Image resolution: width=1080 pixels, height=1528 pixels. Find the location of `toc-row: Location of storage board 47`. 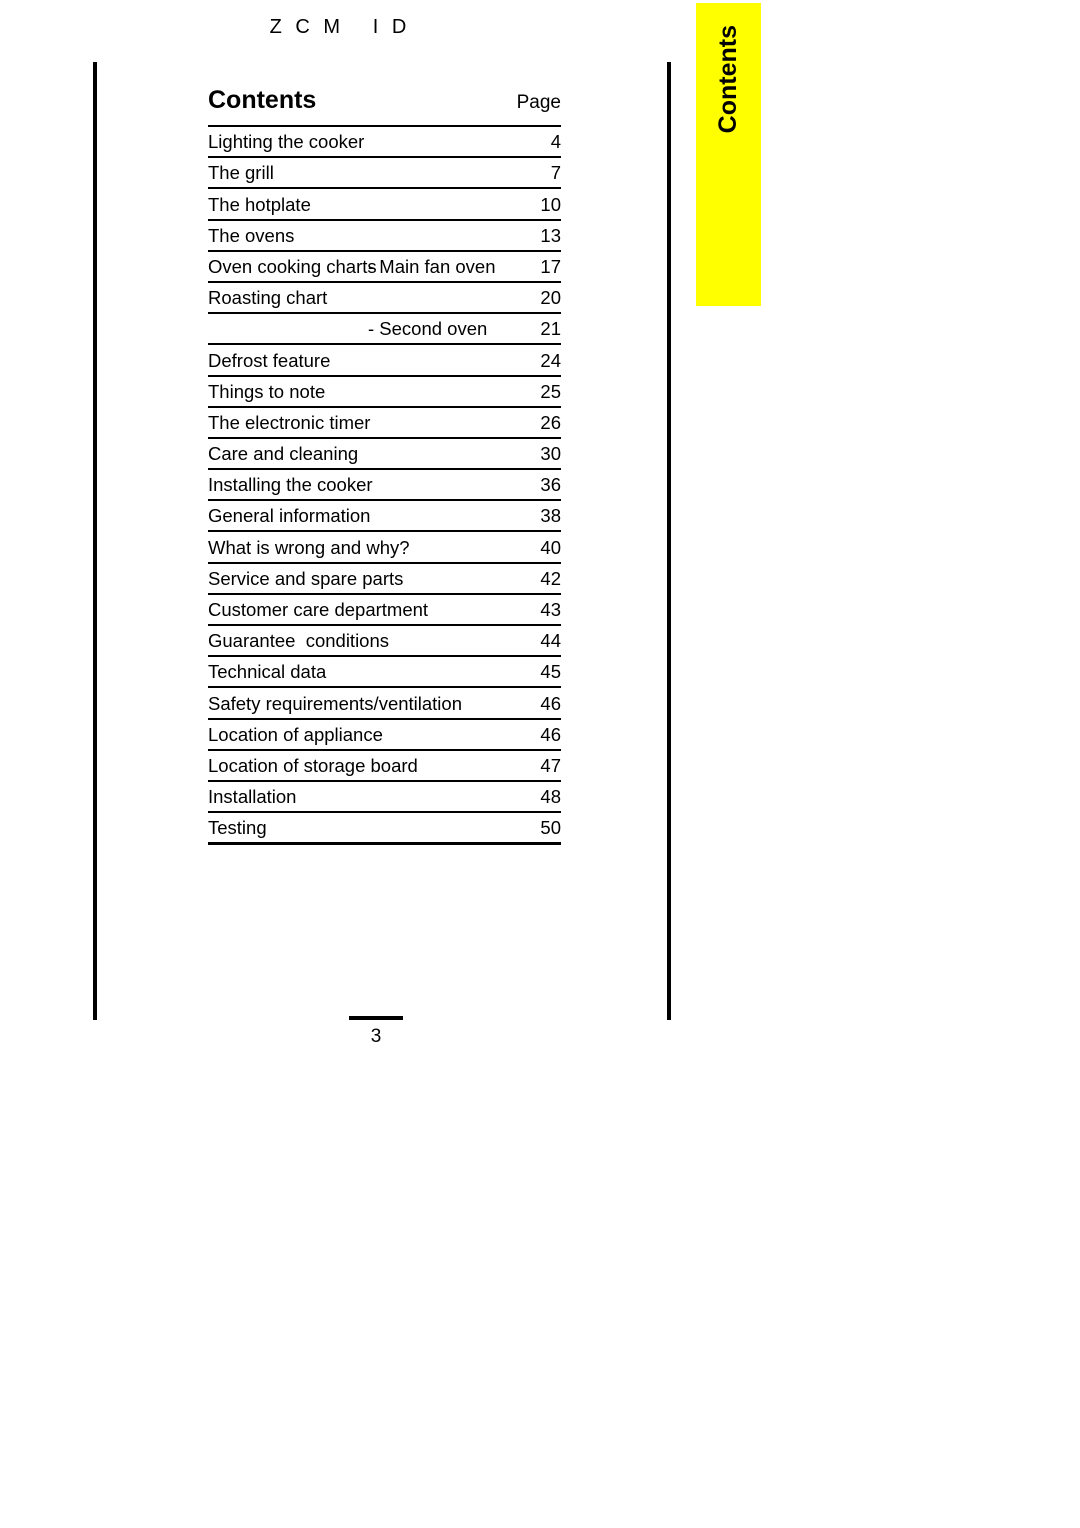

toc-row: Location of storage board 47 is located at coordinates (384, 764).